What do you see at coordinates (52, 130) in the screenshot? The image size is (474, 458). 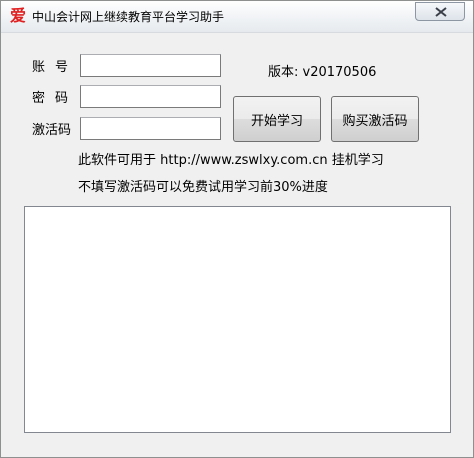 I see `activation-code-label: 激活码` at bounding box center [52, 130].